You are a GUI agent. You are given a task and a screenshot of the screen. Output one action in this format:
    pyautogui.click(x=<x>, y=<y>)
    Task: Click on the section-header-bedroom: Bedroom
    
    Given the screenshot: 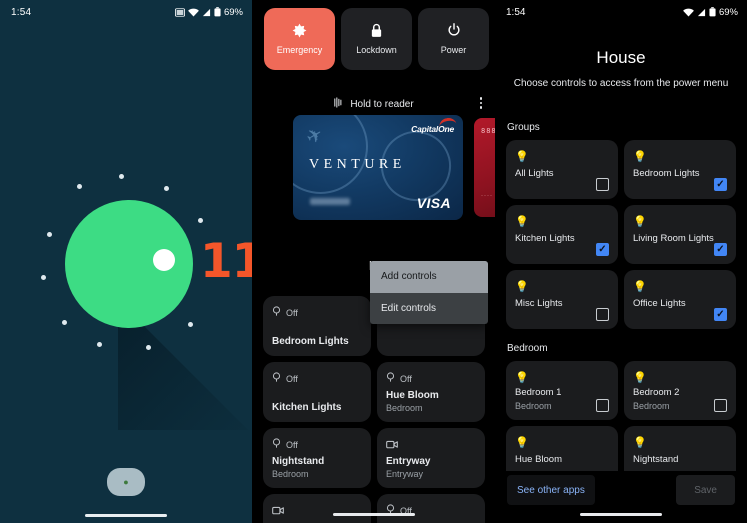 What is the action you would take?
    pyautogui.click(x=527, y=348)
    